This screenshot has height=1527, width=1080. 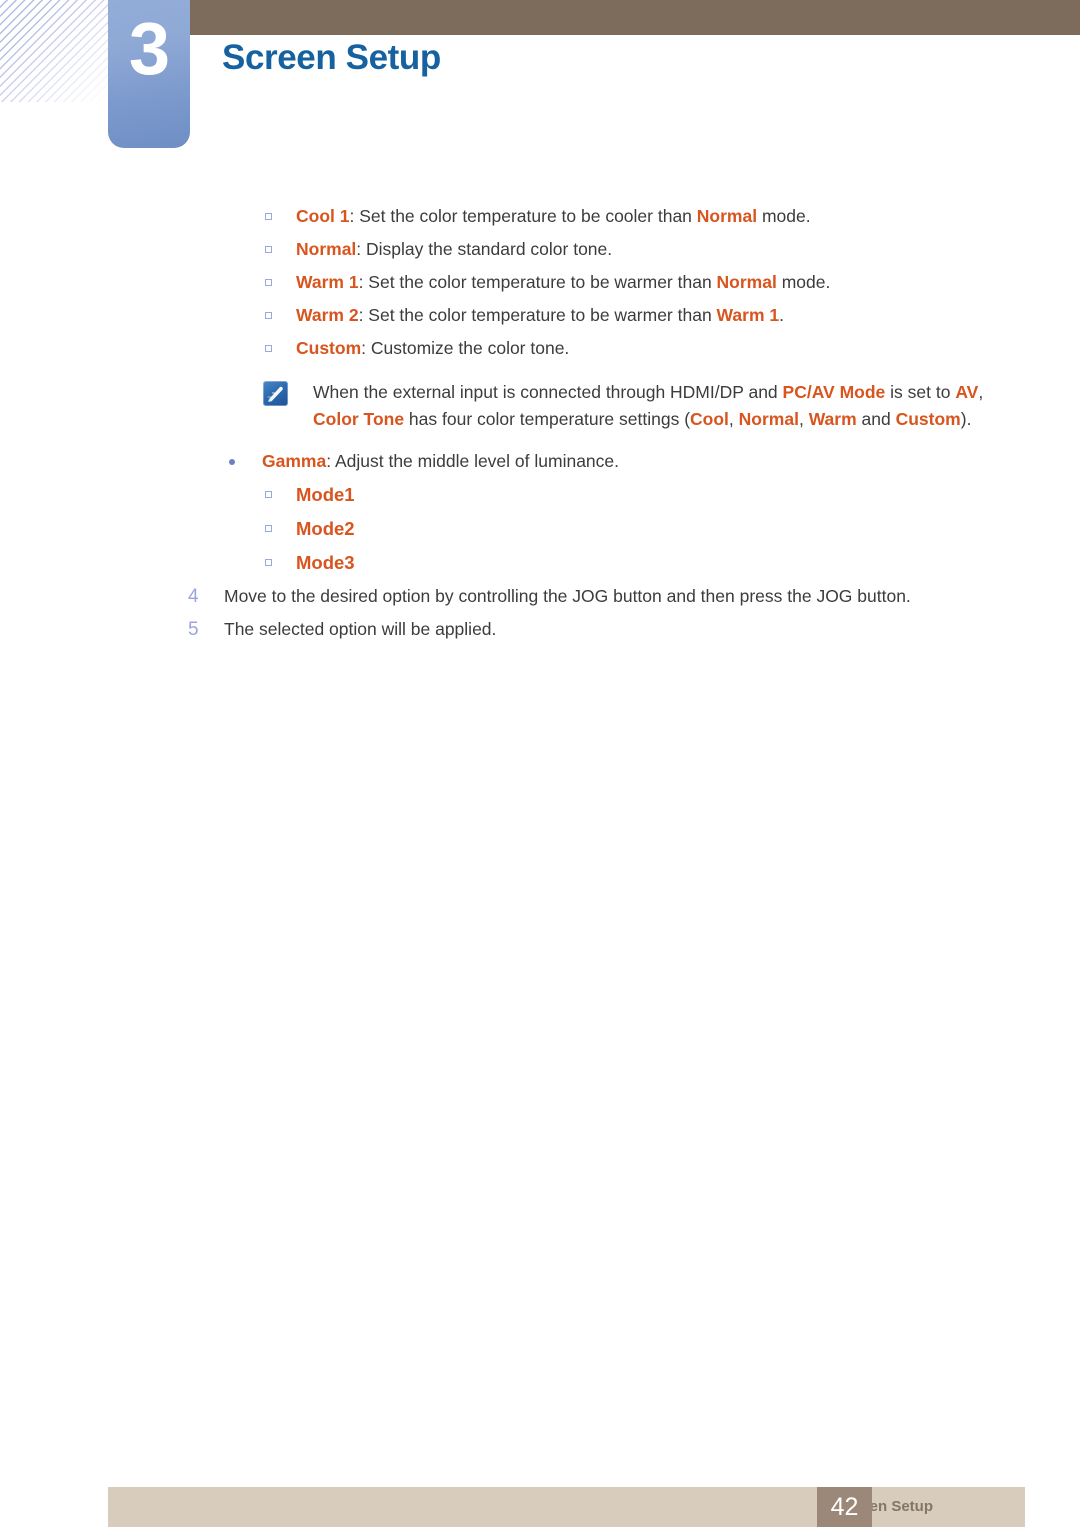 What do you see at coordinates (325, 528) in the screenshot?
I see `gamma-mode-label: Mode2` at bounding box center [325, 528].